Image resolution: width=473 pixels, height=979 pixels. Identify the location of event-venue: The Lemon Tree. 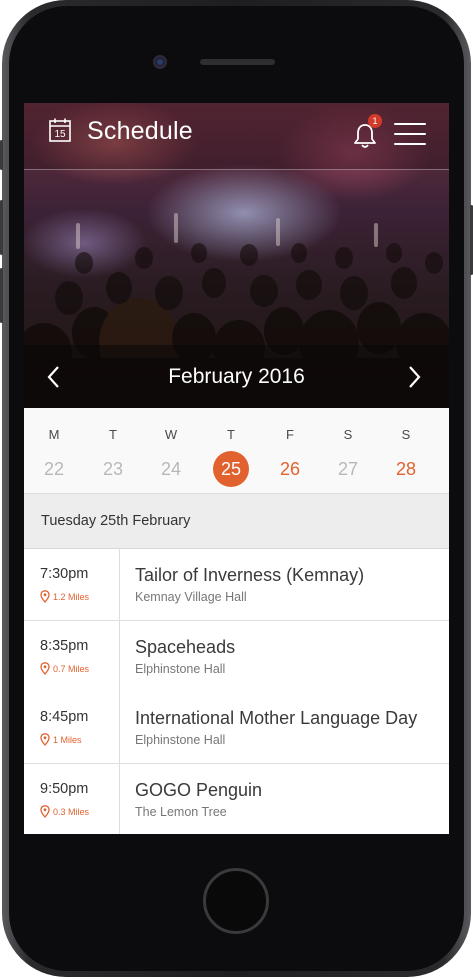
(181, 812).